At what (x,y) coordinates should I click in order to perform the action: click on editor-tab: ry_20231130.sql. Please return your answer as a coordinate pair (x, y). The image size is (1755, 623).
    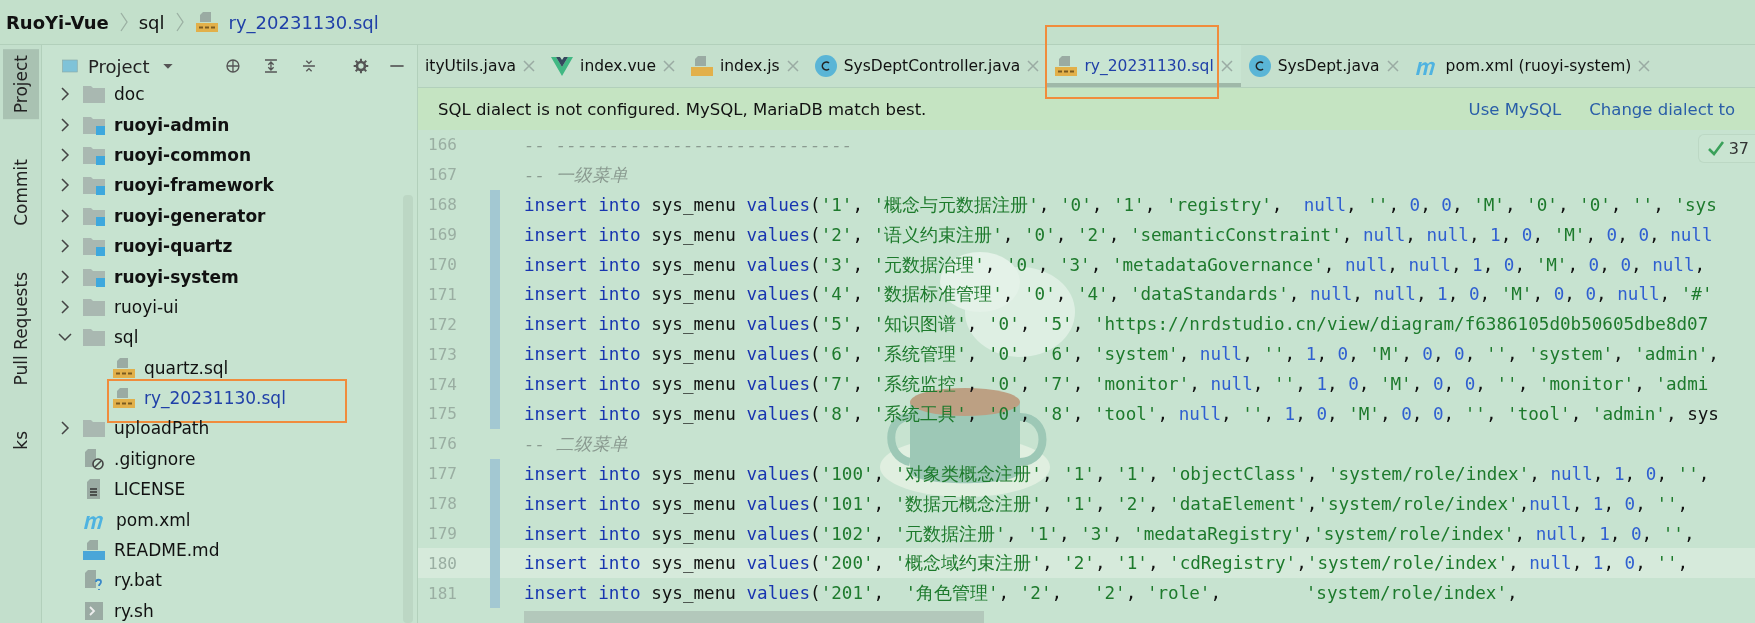
    Looking at the image, I should click on (1144, 66).